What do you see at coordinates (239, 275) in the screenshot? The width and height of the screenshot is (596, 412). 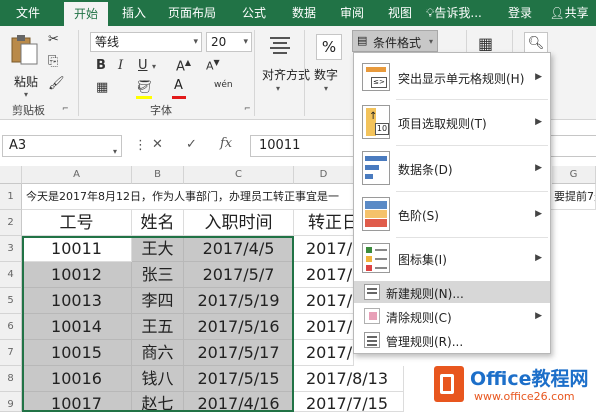 I see `cell-hire-date: 2017/5/7` at bounding box center [239, 275].